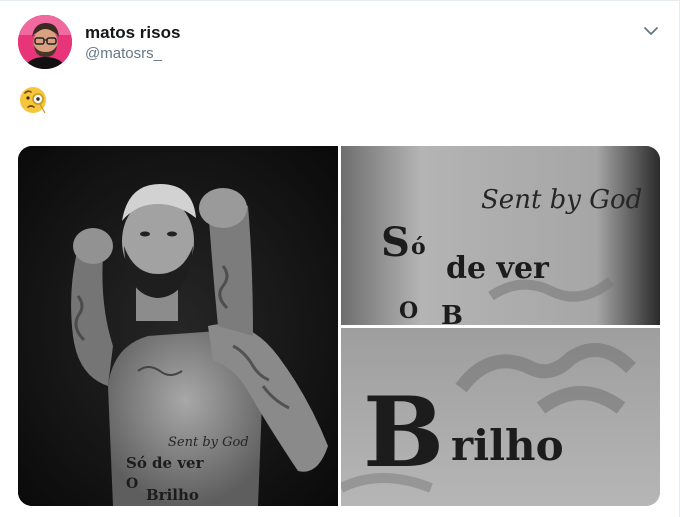  I want to click on user-handle: @matosrs_, so click(123, 53).